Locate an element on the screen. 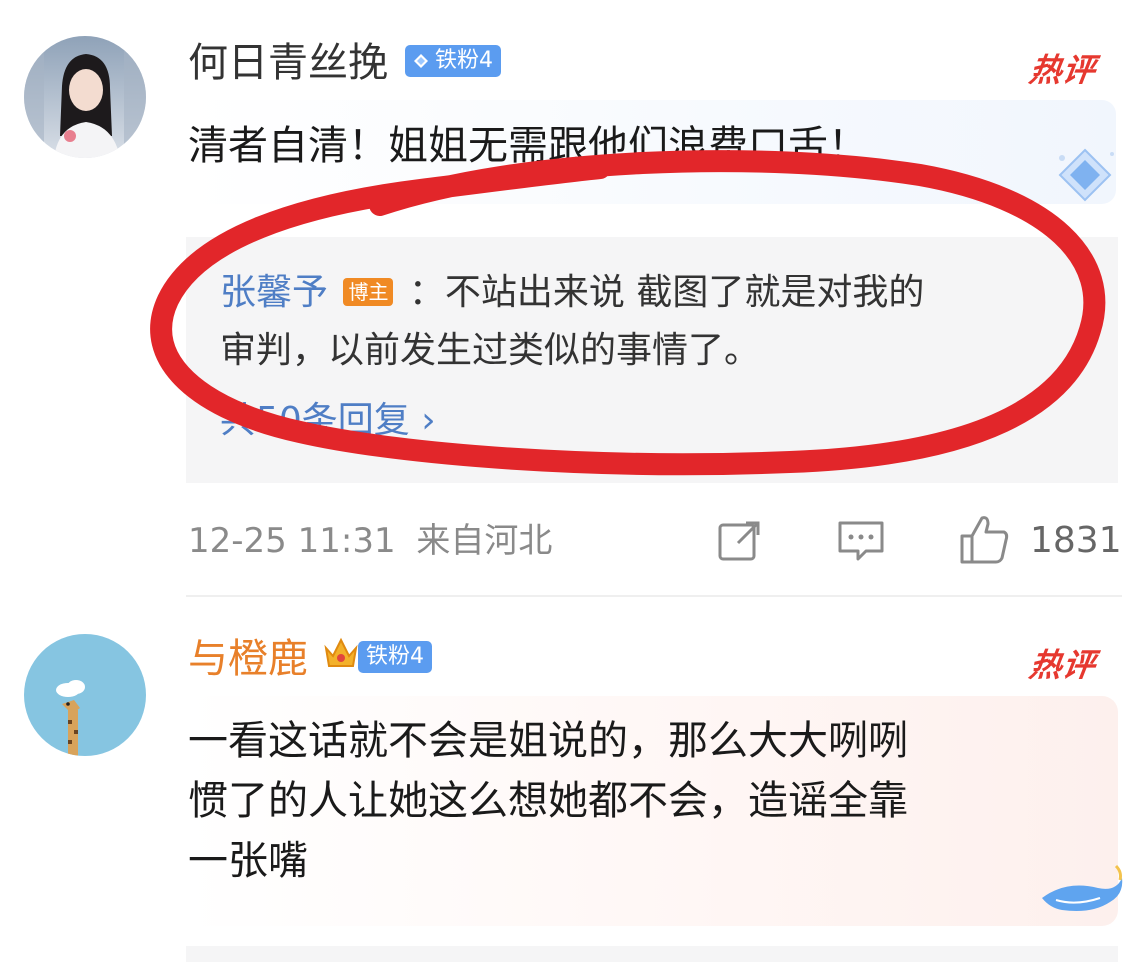 This screenshot has width=1125, height=962. next-reply-box-edge is located at coordinates (652, 954).